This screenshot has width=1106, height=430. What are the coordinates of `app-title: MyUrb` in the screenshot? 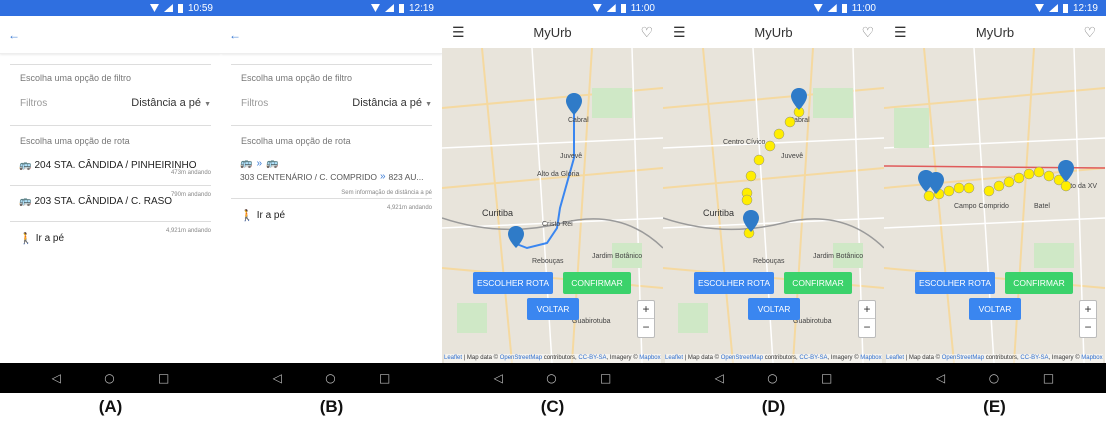 It's located at (995, 32).